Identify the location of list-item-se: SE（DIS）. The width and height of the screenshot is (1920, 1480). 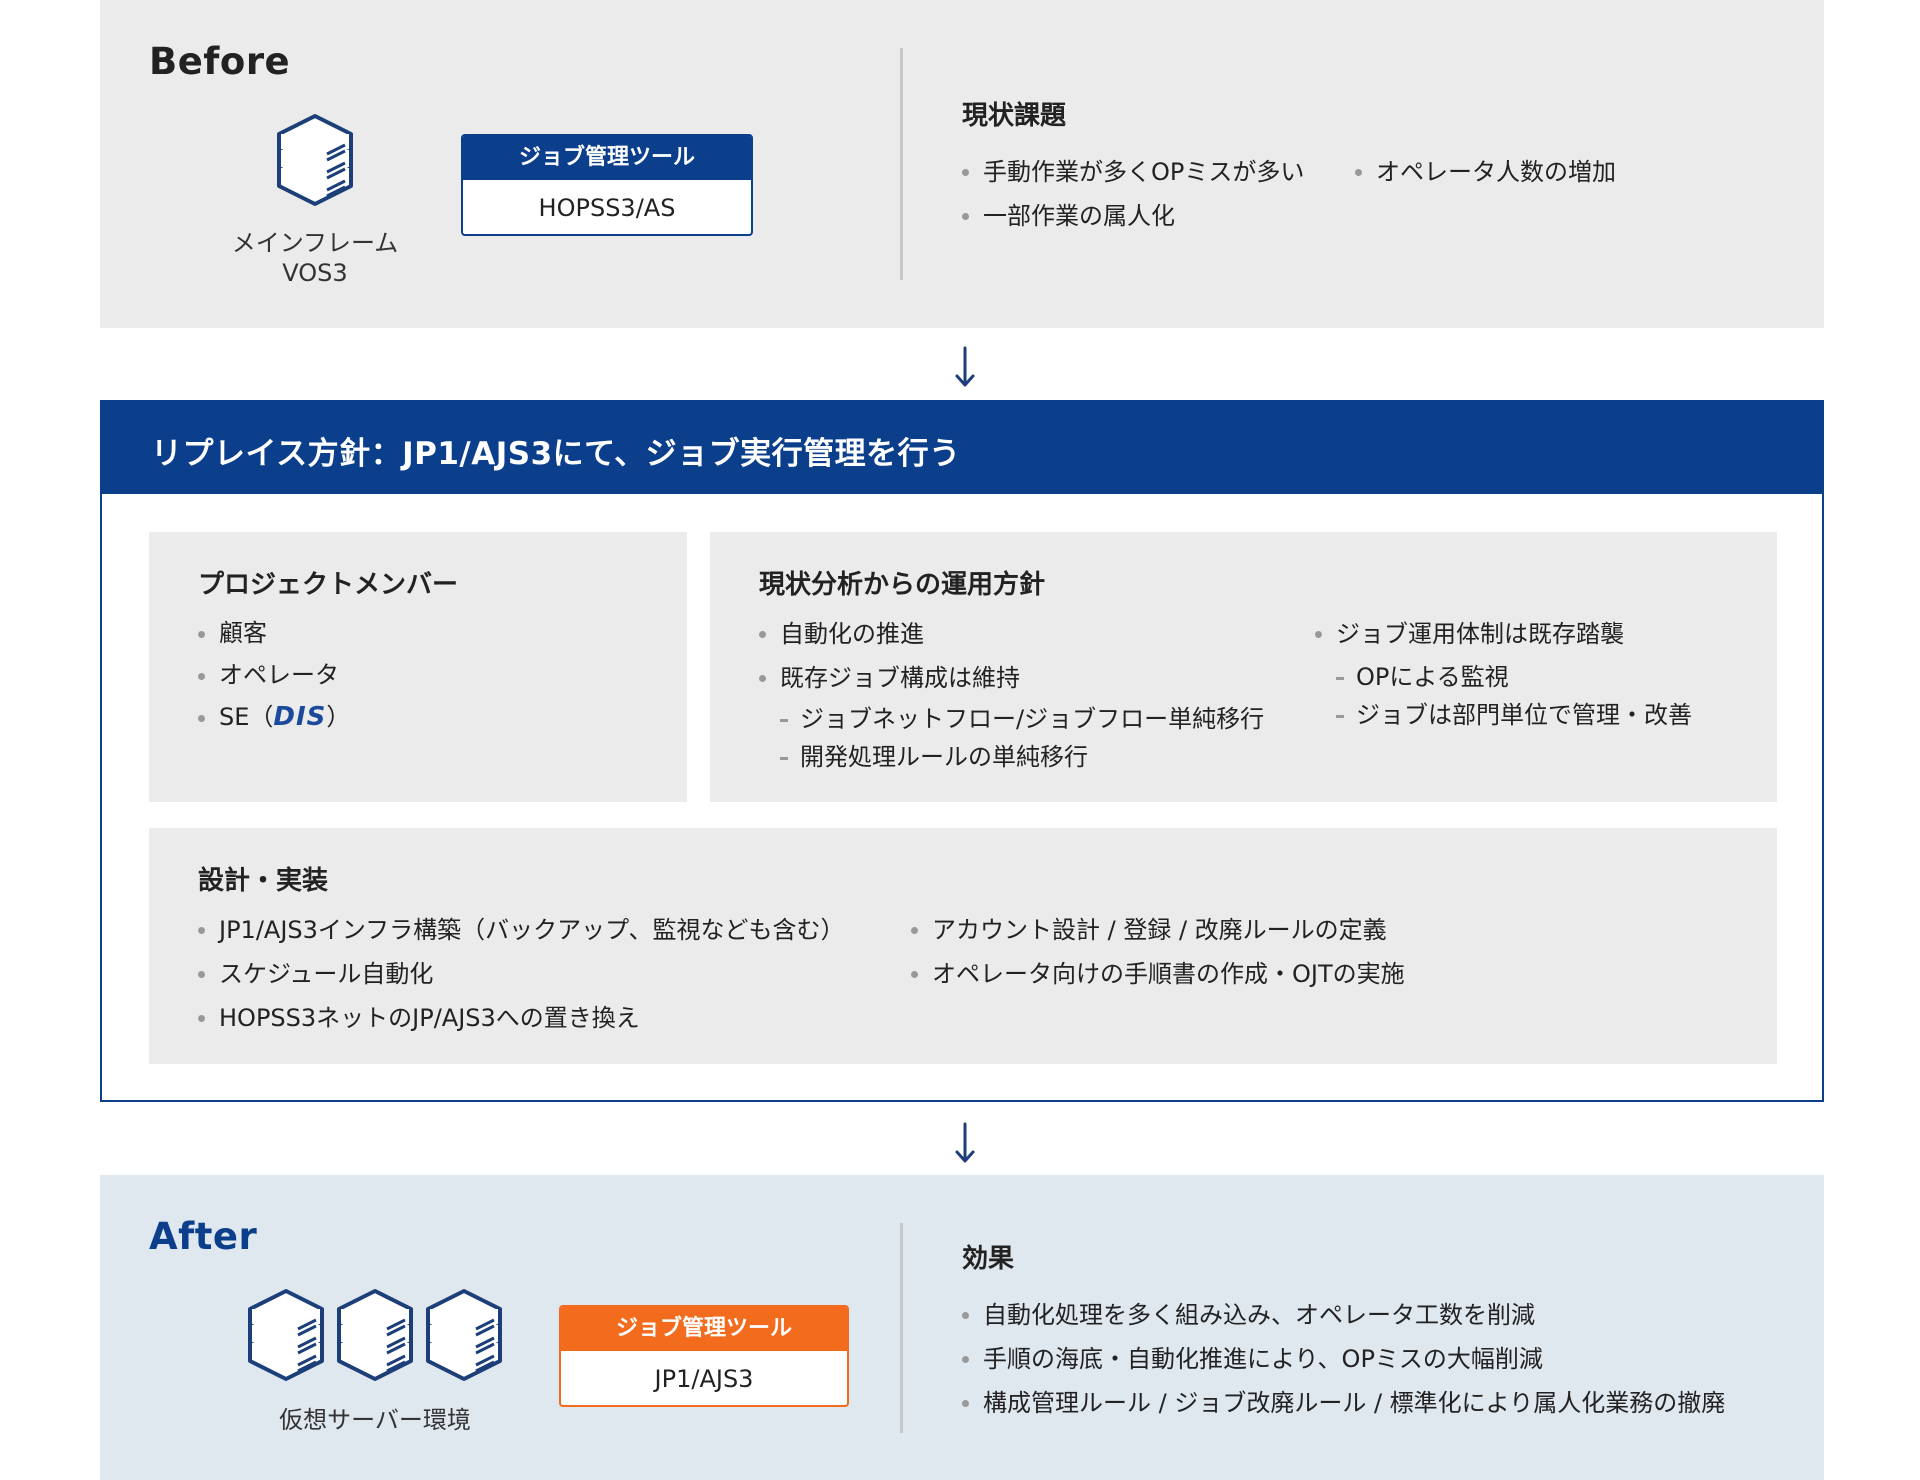
(274, 717).